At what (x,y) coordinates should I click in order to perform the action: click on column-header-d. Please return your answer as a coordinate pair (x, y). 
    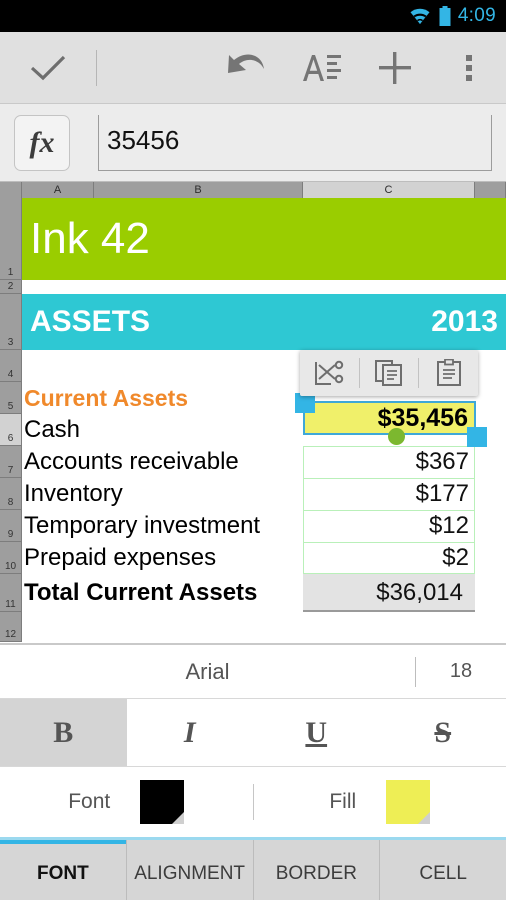
    Looking at the image, I should click on (490, 190).